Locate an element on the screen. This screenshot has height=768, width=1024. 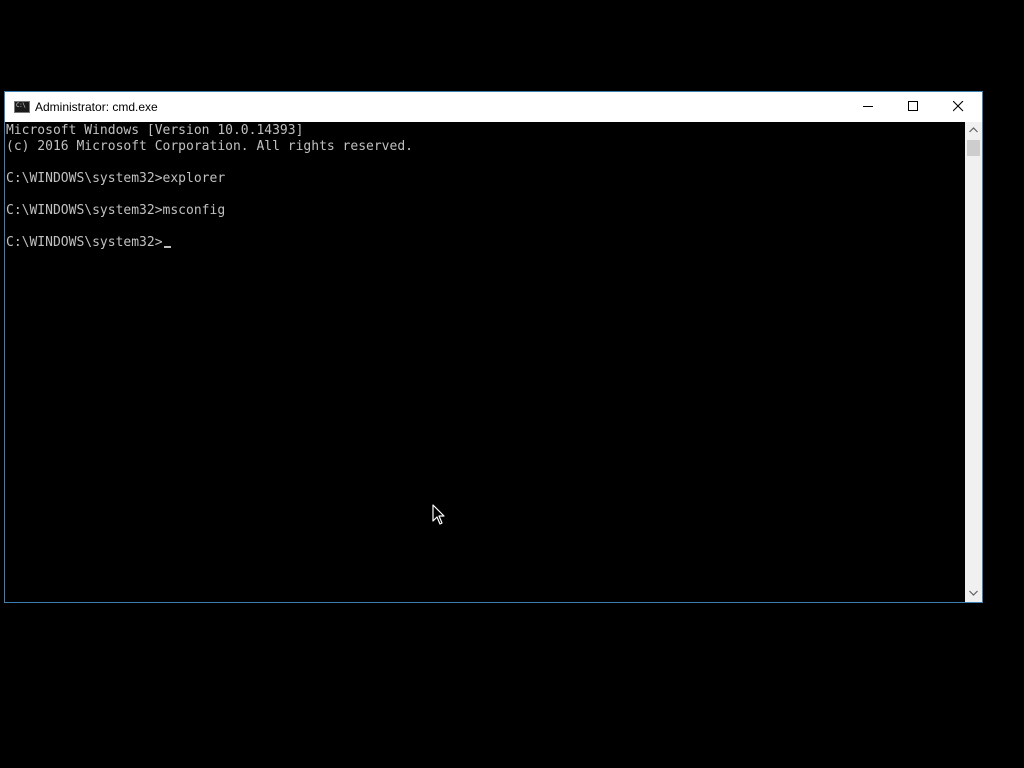
close-icon is located at coordinates (958, 106).